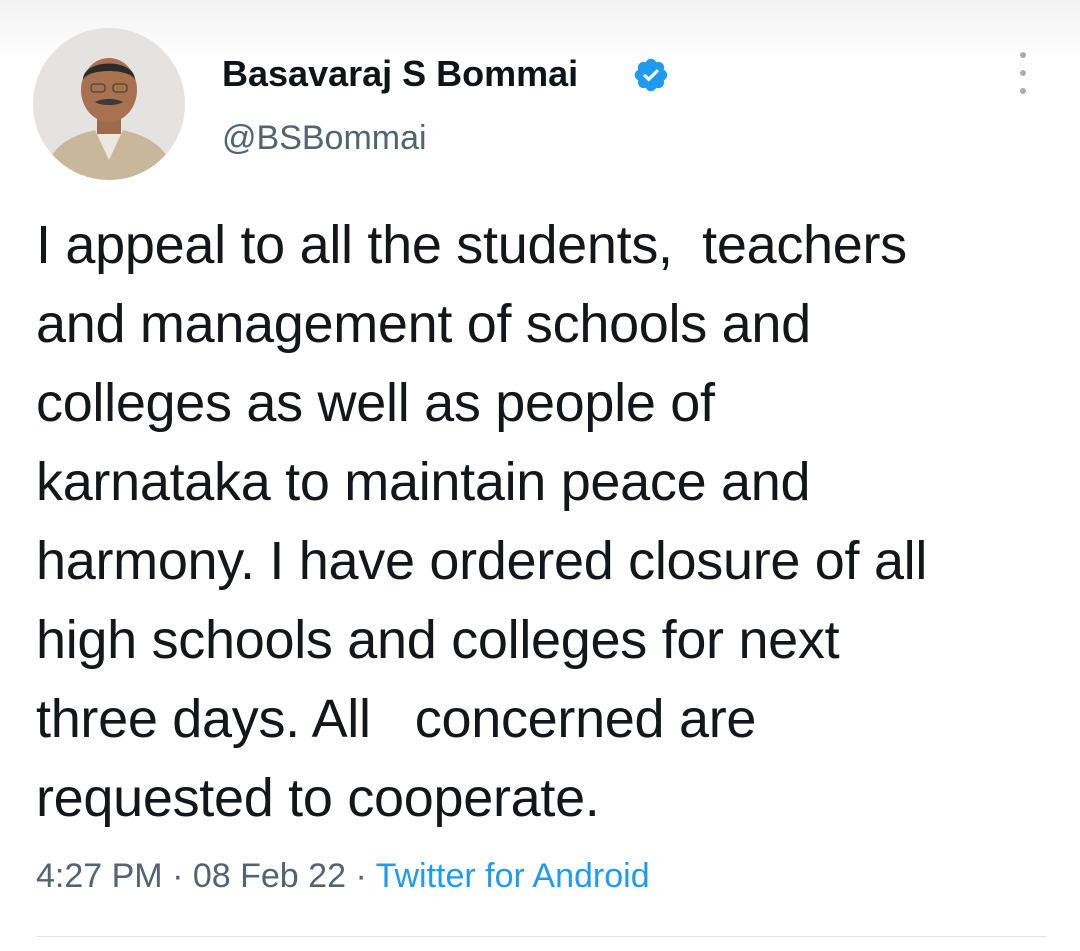 This screenshot has height=951, width=1080. Describe the element at coordinates (99, 876) in the screenshot. I see `tweet-time: 4:27 PM` at that location.